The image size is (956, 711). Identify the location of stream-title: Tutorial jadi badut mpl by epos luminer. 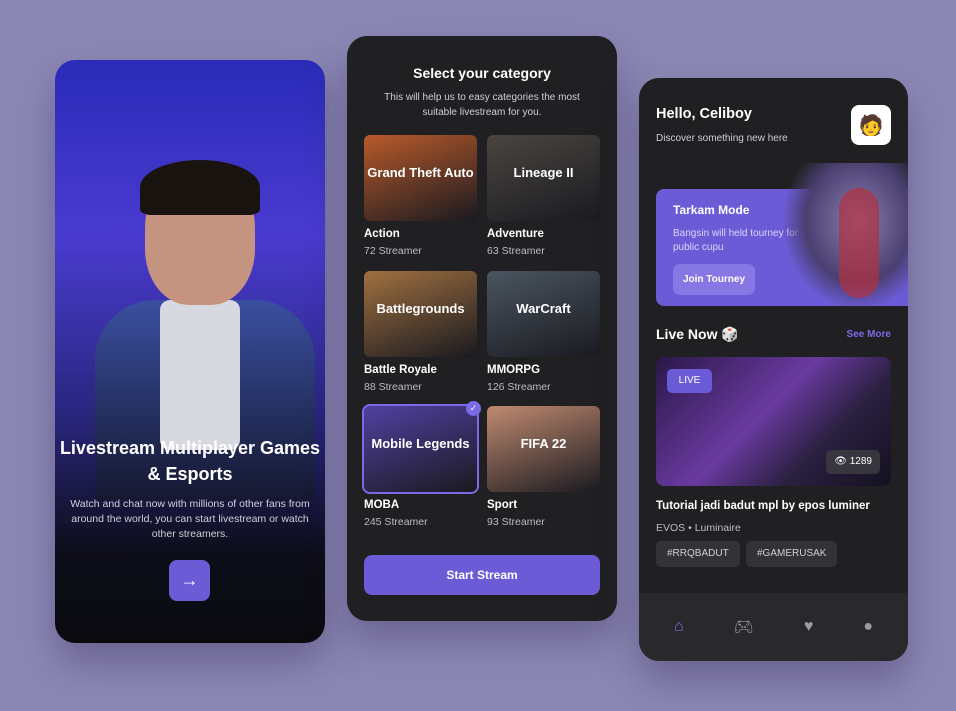
(763, 506).